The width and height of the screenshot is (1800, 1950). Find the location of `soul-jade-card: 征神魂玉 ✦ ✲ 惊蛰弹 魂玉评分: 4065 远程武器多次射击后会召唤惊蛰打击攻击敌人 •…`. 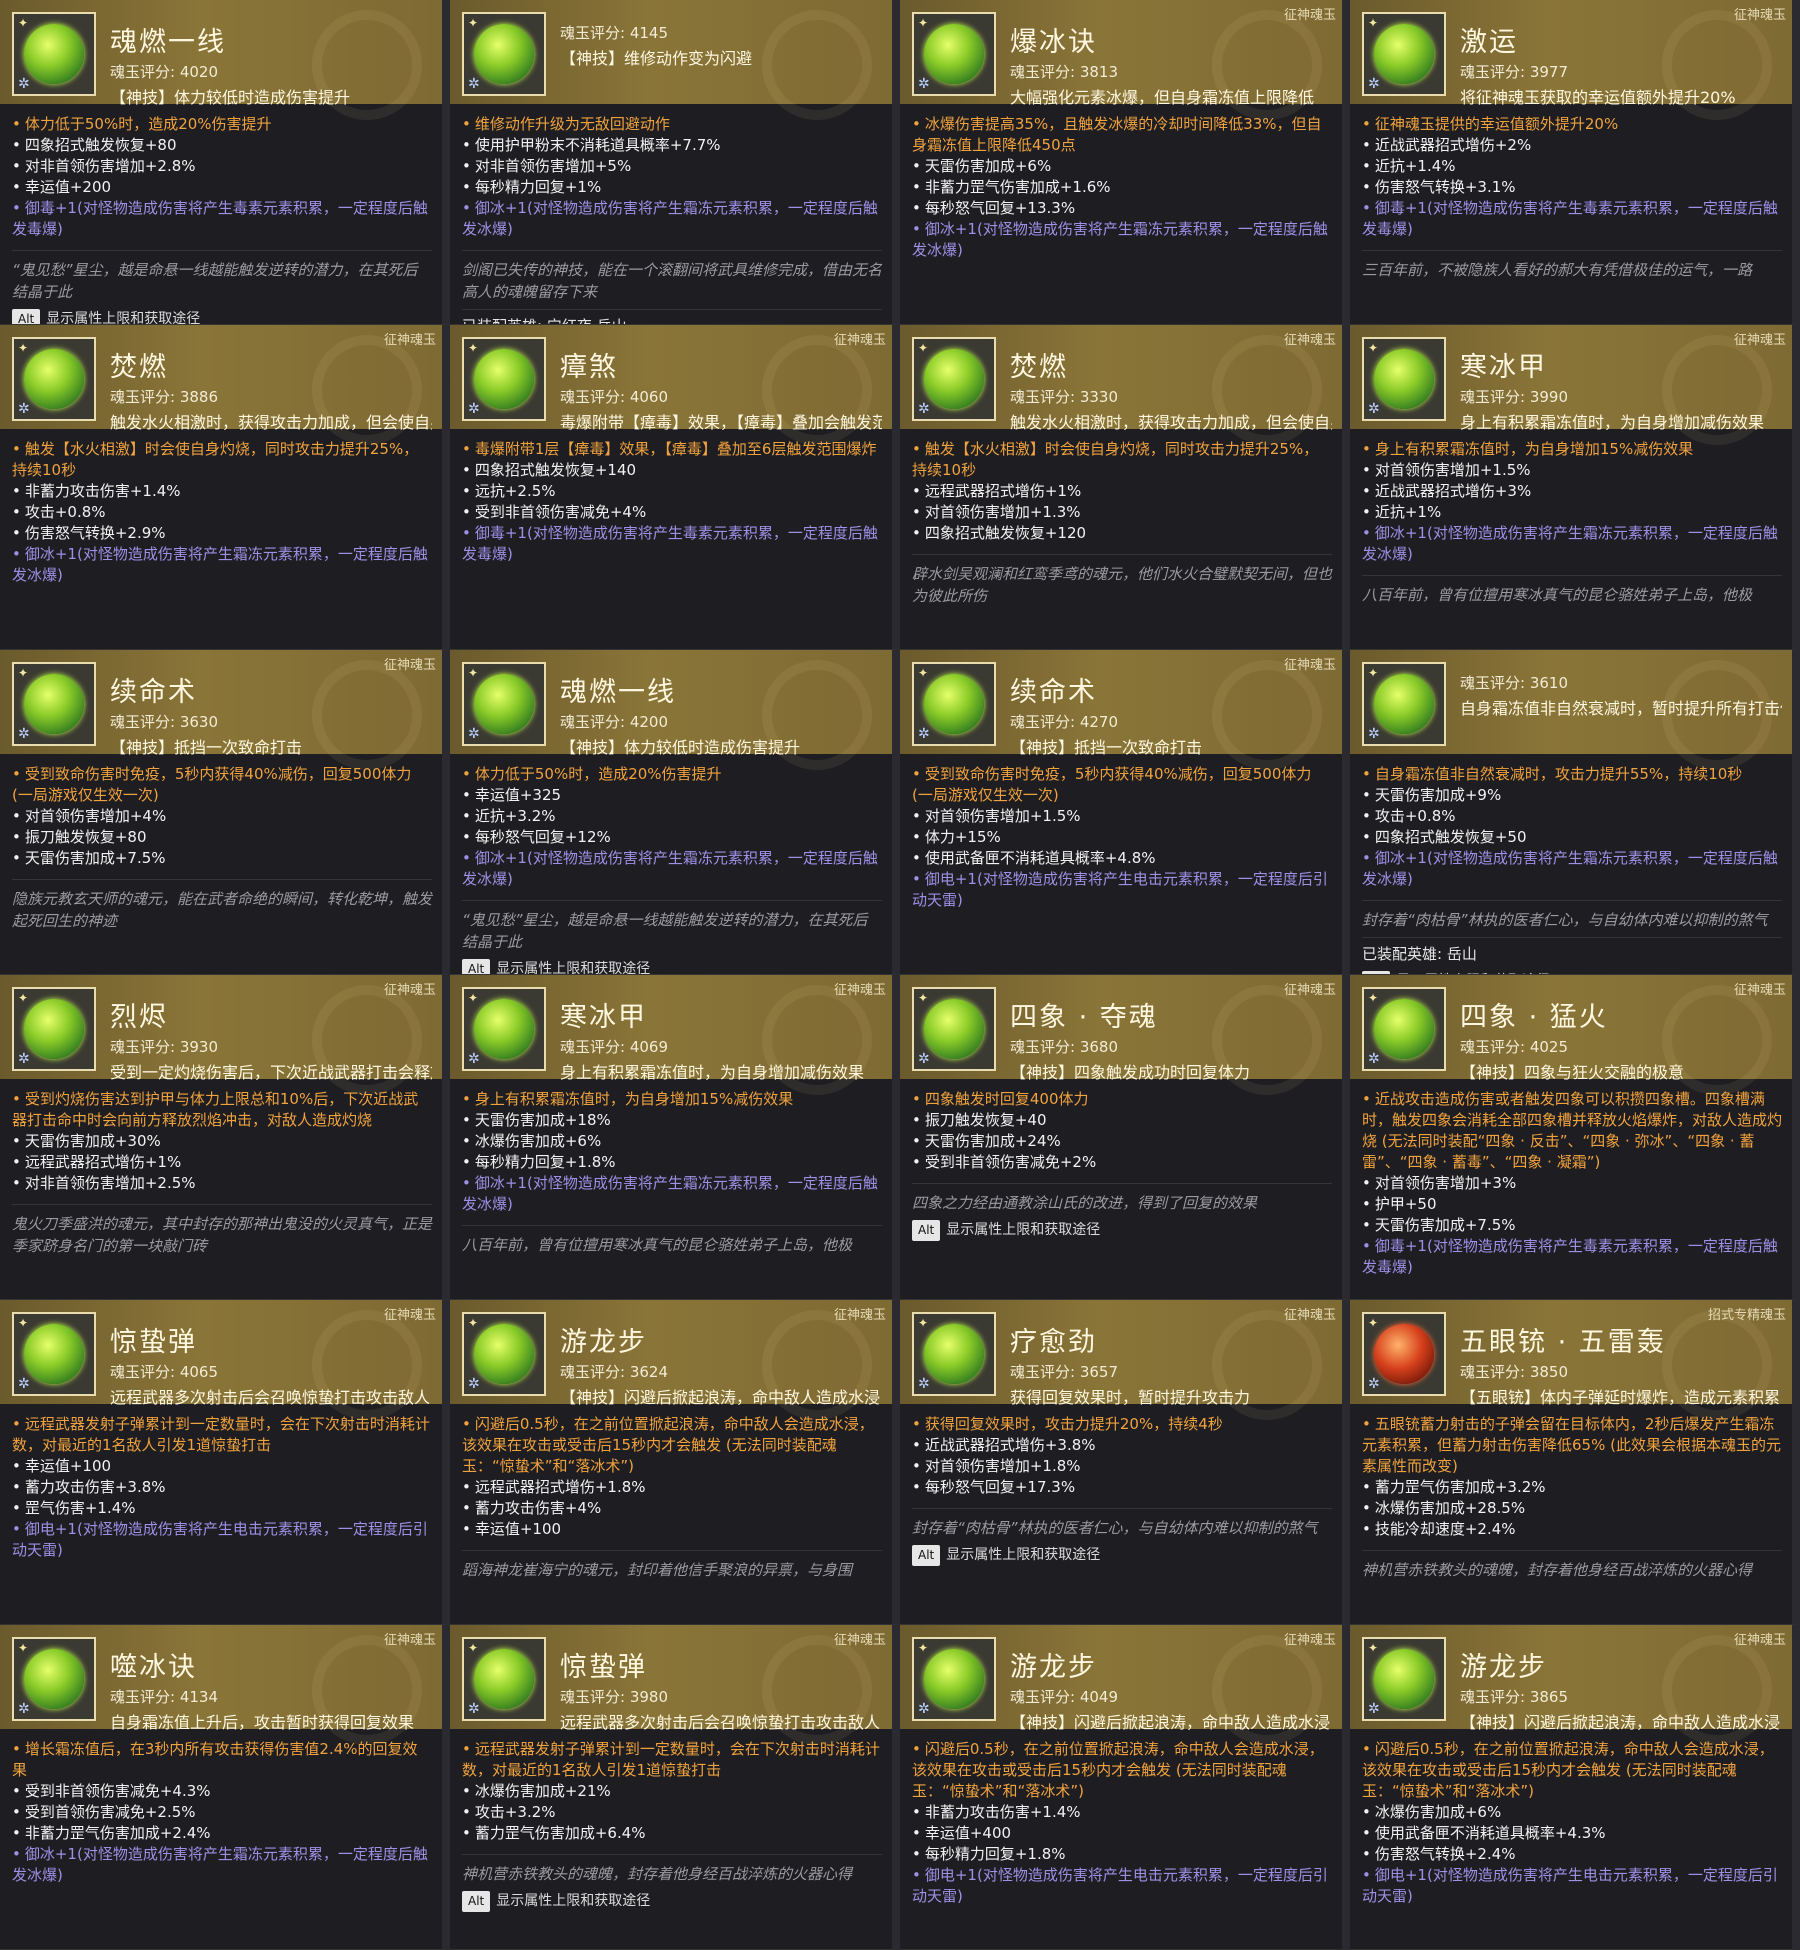

soul-jade-card: 征神魂玉 ✦ ✲ 惊蛰弹 魂玉评分: 4065 远程武器多次射击后会召唤惊蛰打击攻击敌人 •… is located at coordinates (225, 1462).